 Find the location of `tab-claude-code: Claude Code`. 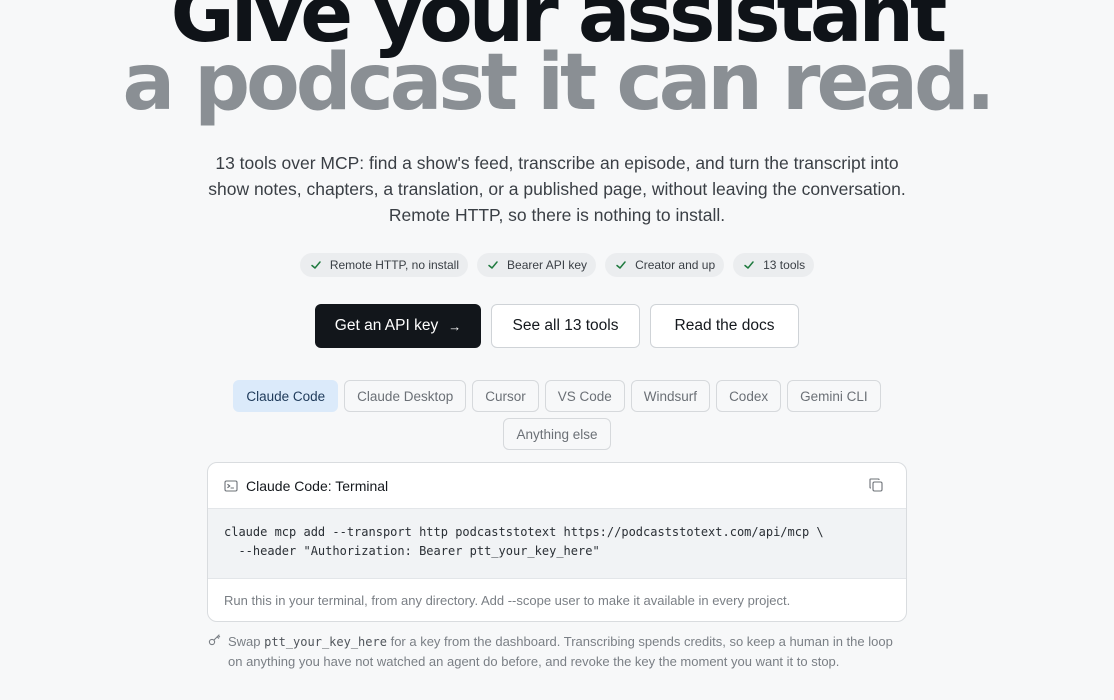

tab-claude-code: Claude Code is located at coordinates (286, 396).